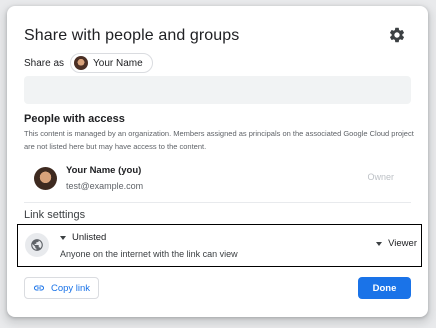 The width and height of the screenshot is (436, 328). What do you see at coordinates (380, 177) in the screenshot?
I see `member-role: Owner` at bounding box center [380, 177].